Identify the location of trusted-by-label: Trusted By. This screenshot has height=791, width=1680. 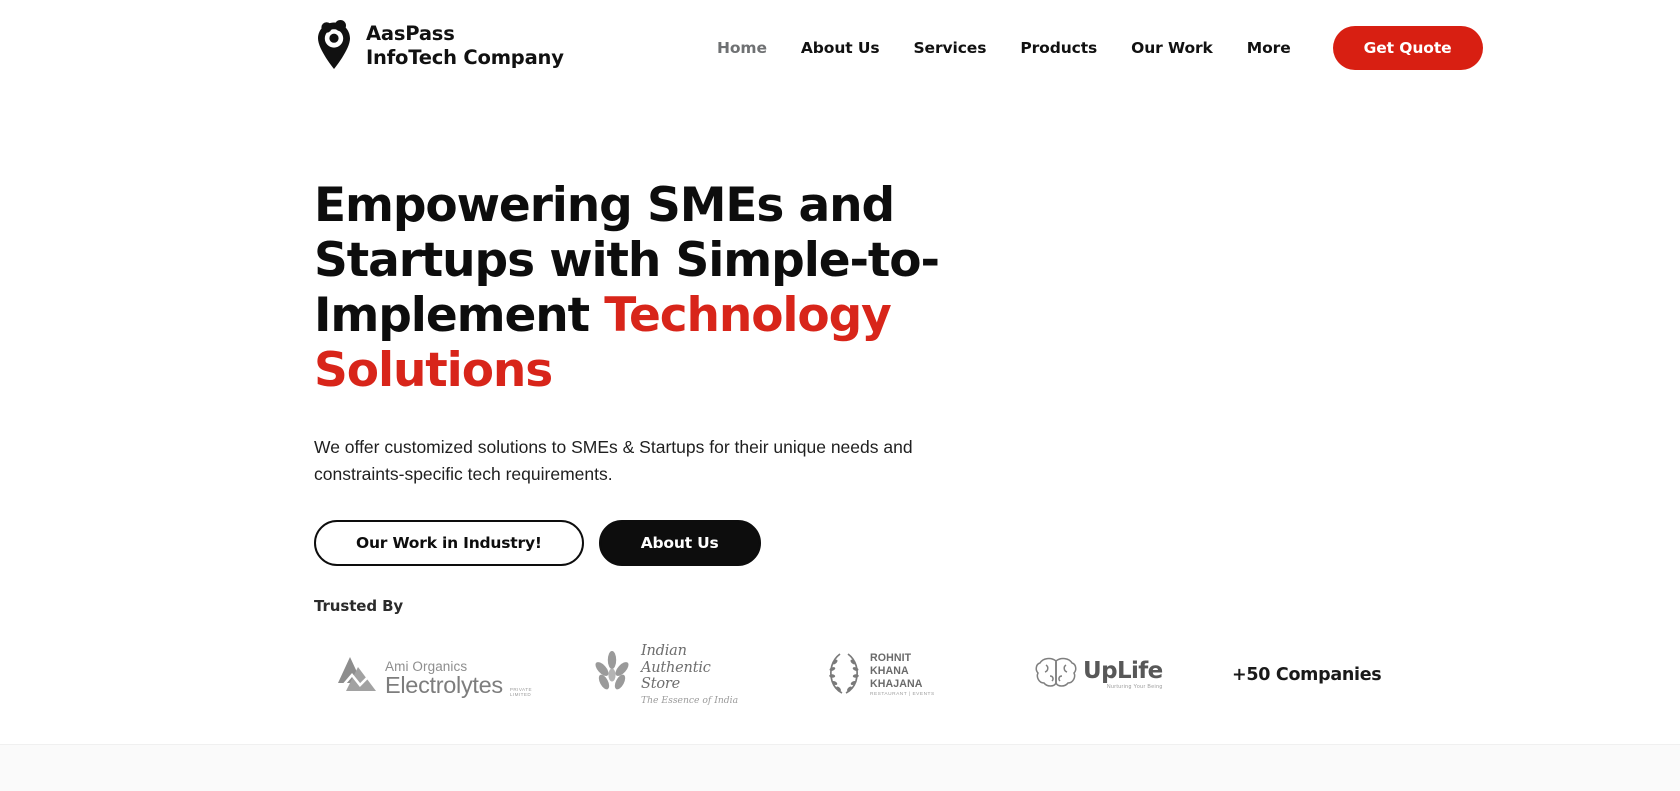
(359, 606).